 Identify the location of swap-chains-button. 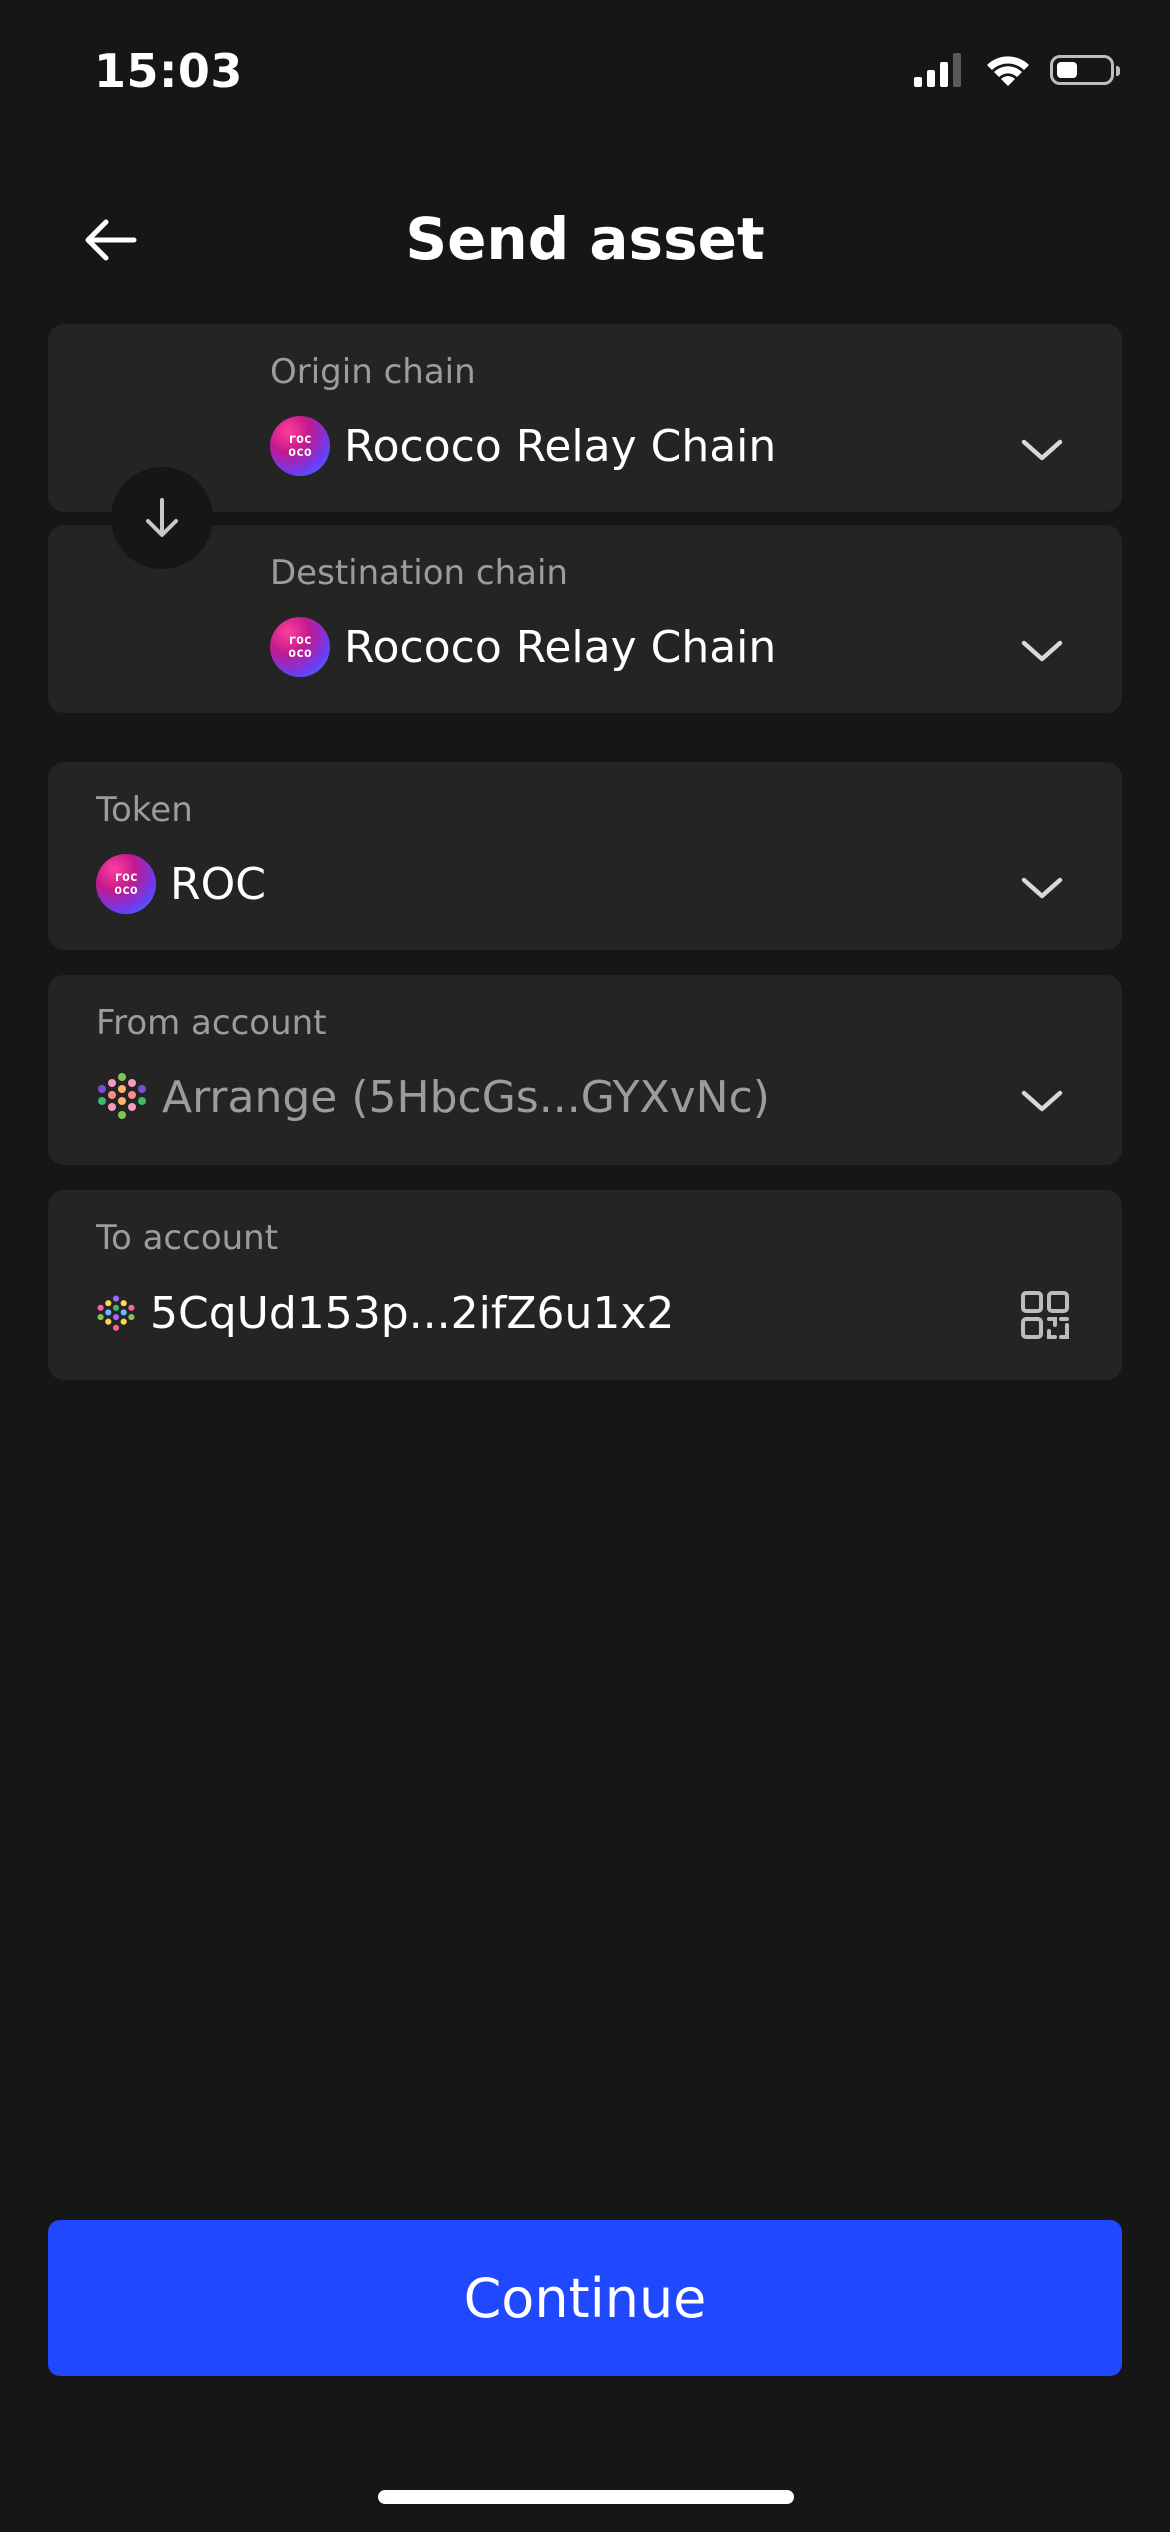
(162, 518).